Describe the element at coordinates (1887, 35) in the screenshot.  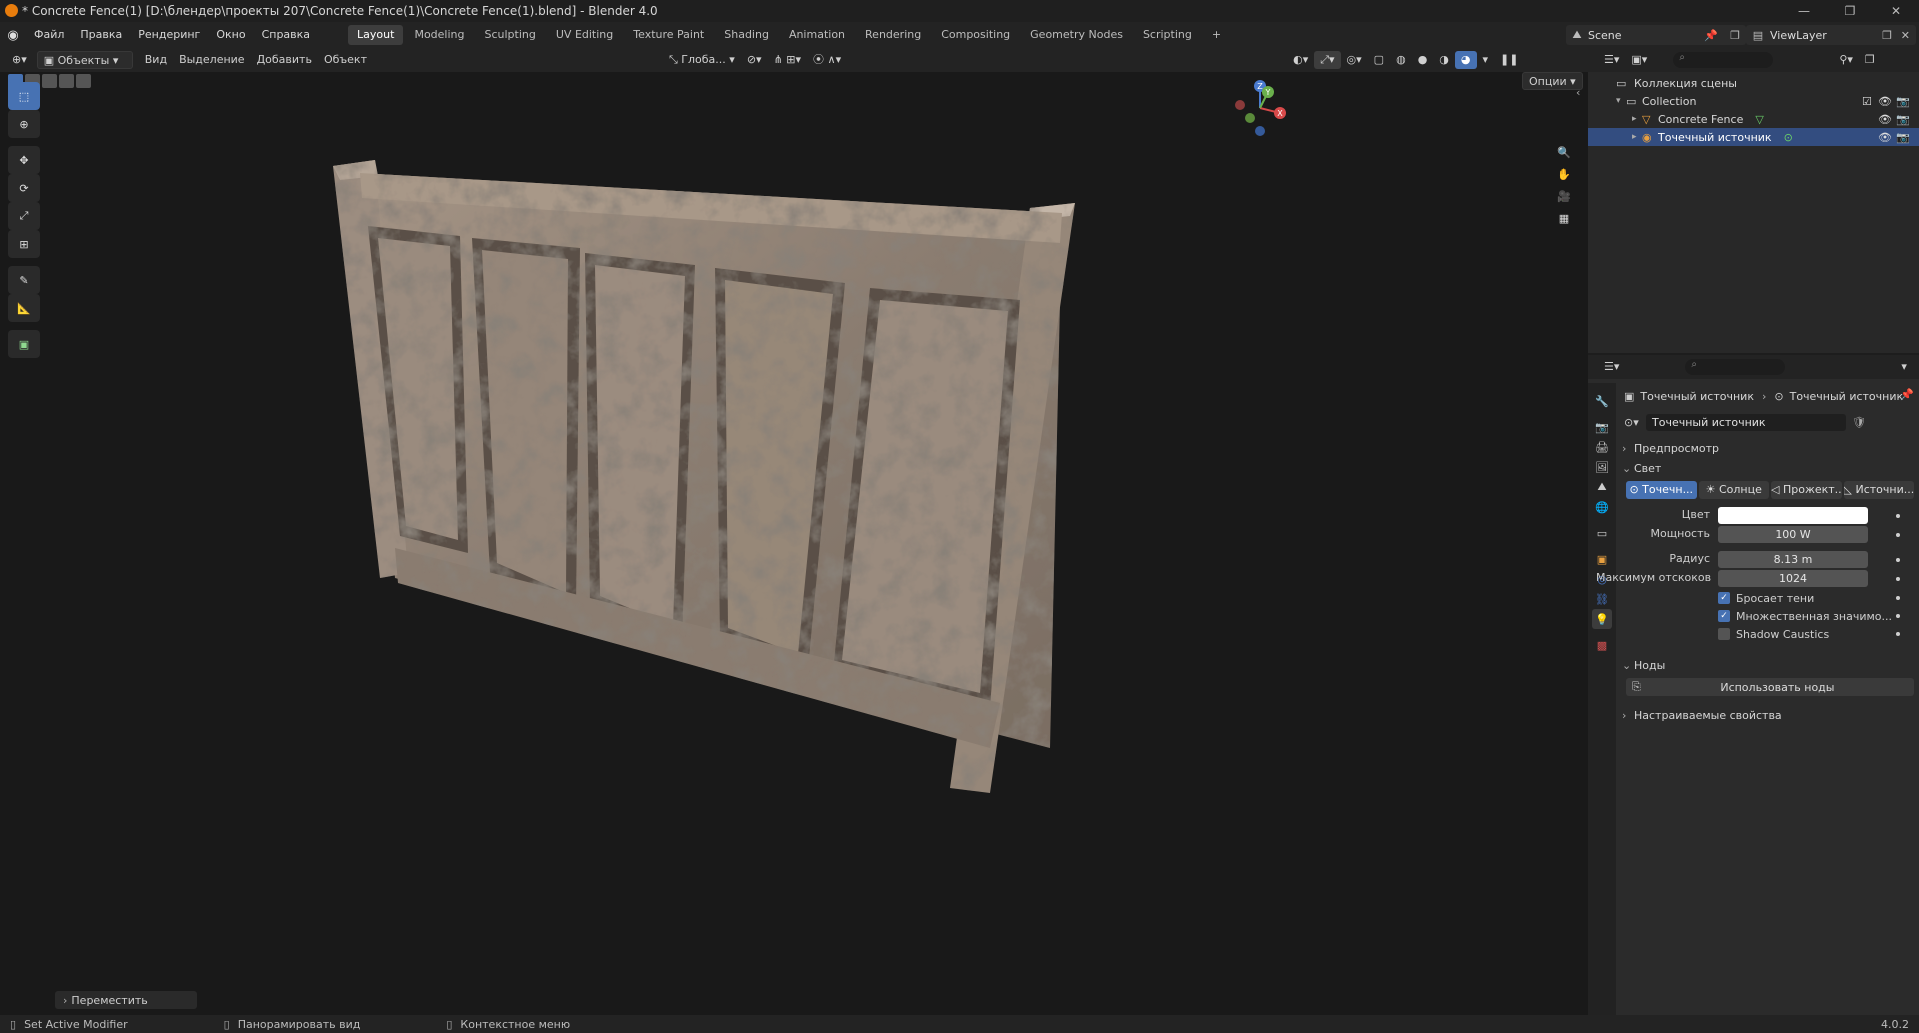
I see `new-view-layer-icon: ❐` at that location.